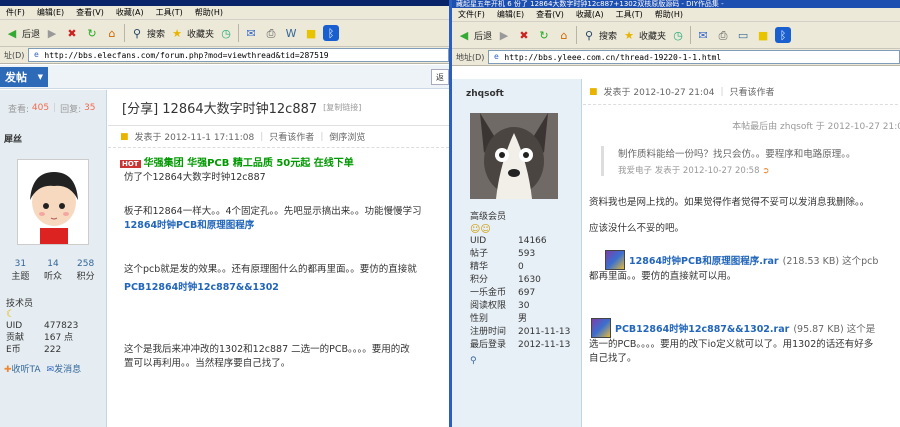 Image resolution: width=900 pixels, height=427 pixels. I want to click on moon-icon: ☾, so click(10, 314).